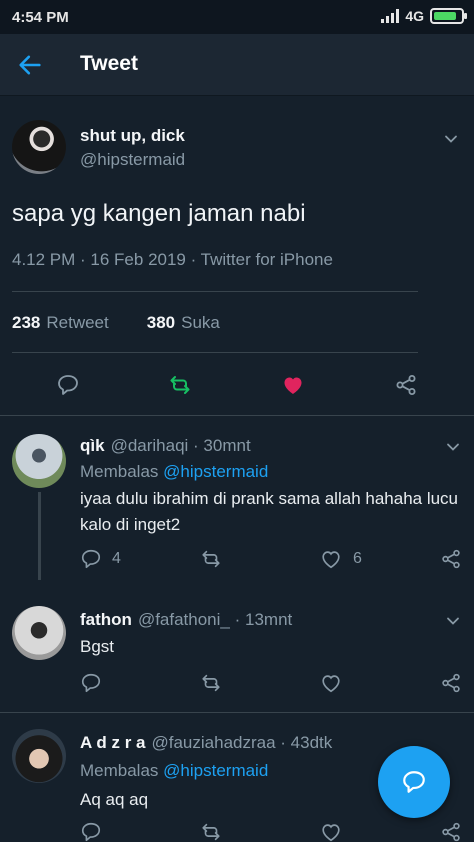 The width and height of the screenshot is (474, 842). Describe the element at coordinates (263, 619) in the screenshot. I see `reply-time: · 13mnt` at that location.